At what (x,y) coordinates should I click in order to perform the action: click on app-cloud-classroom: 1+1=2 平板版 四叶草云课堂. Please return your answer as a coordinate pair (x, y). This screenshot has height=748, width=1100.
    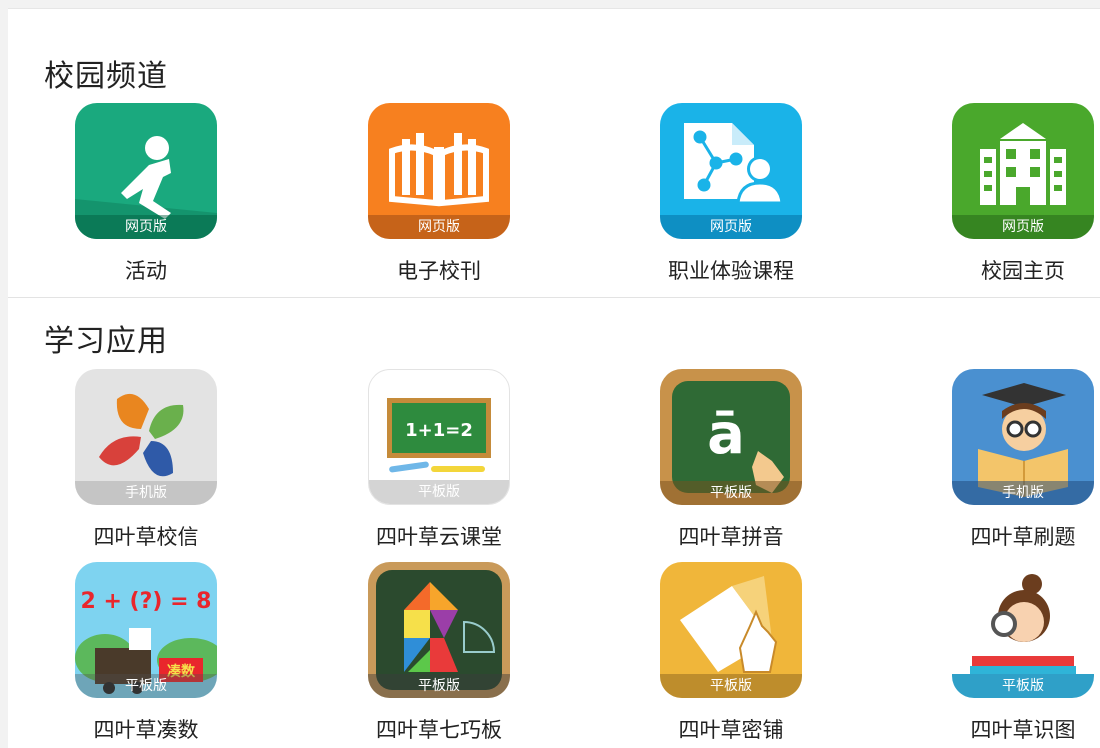
    Looking at the image, I should click on (439, 460).